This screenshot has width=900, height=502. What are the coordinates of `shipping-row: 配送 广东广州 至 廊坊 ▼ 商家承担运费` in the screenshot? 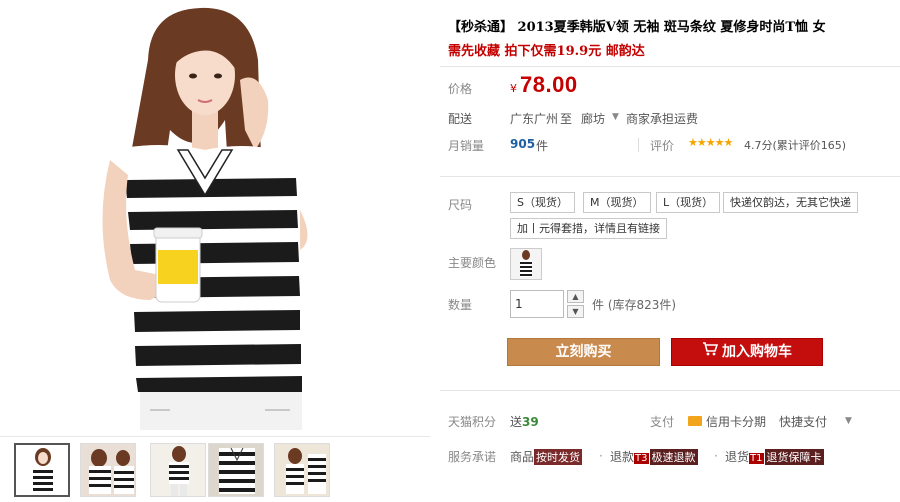 It's located at (670, 118).